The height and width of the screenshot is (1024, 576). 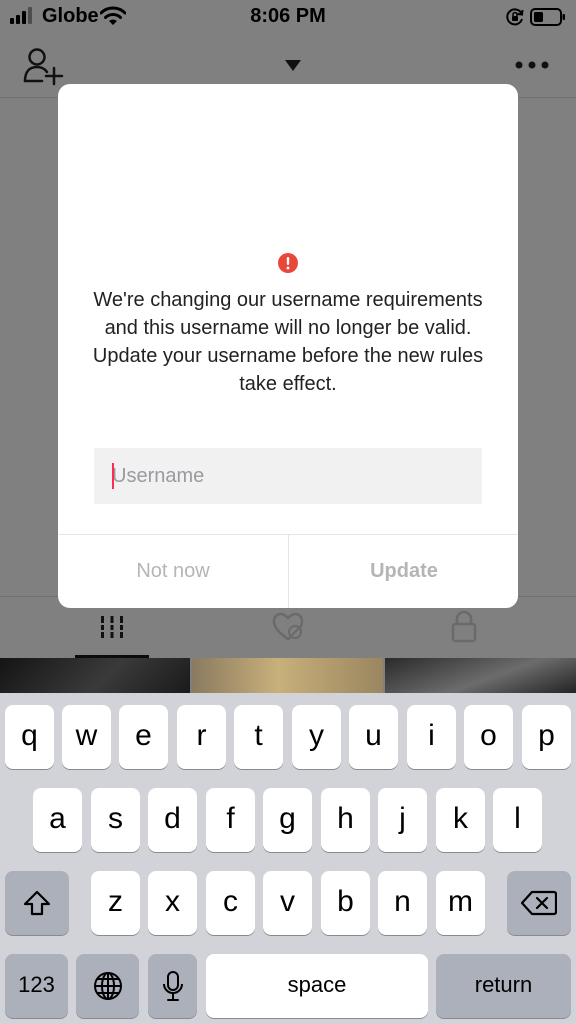 I want to click on battery-icon, so click(x=547, y=17).